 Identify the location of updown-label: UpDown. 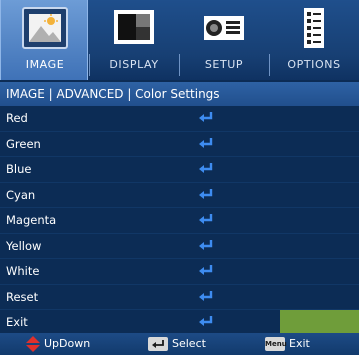
(67, 343).